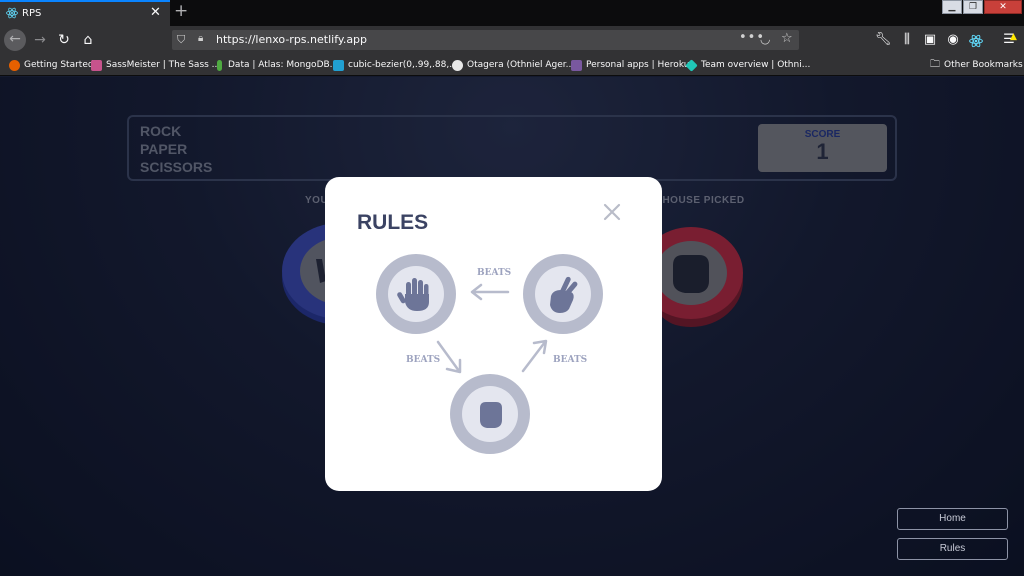 Image resolution: width=1024 pixels, height=576 pixels. What do you see at coordinates (787, 38) in the screenshot?
I see `bookmark-star-icon: ☆` at bounding box center [787, 38].